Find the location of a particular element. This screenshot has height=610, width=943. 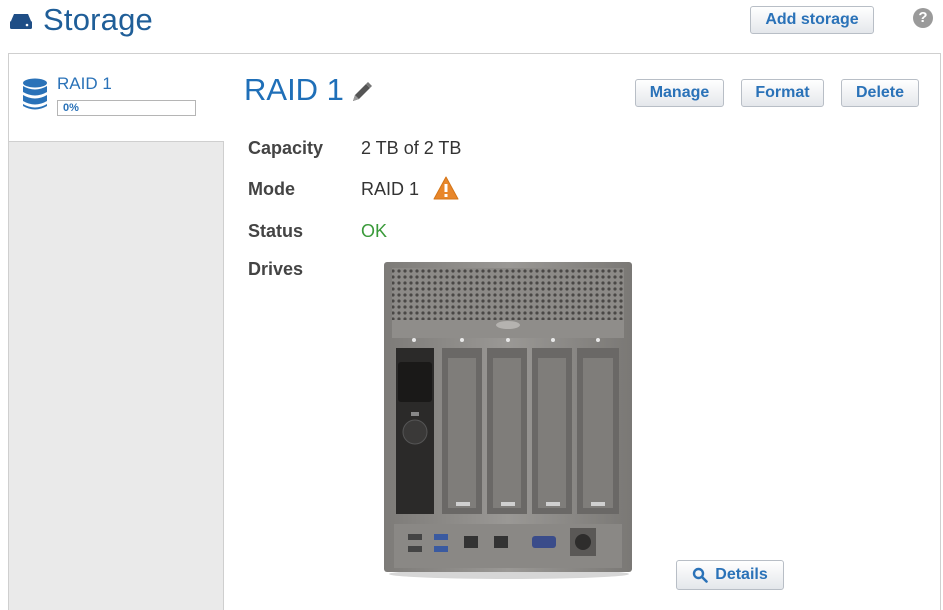

details-button: Details is located at coordinates (730, 575).